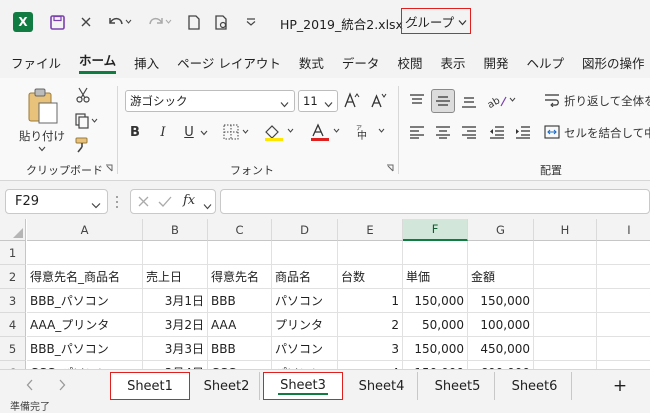 The width and height of the screenshot is (650, 413). Describe the element at coordinates (305, 277) in the screenshot. I see `cell: 商品名` at that location.